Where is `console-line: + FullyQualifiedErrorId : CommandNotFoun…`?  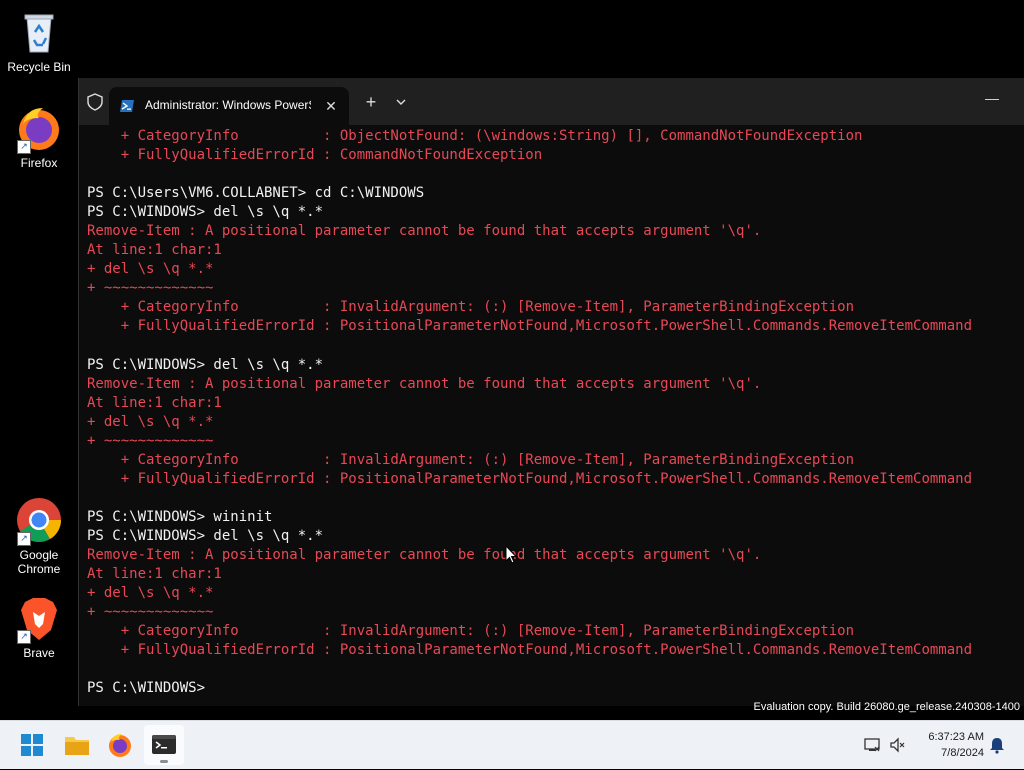
console-line: + FullyQualifiedErrorId : CommandNotFoun… is located at coordinates (315, 155).